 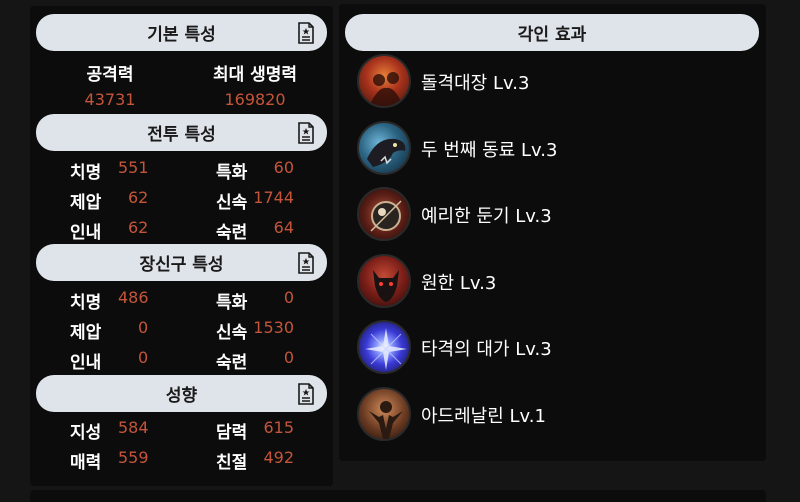 What do you see at coordinates (384, 214) in the screenshot?
I see `keen-blunt-weapon-icon` at bounding box center [384, 214].